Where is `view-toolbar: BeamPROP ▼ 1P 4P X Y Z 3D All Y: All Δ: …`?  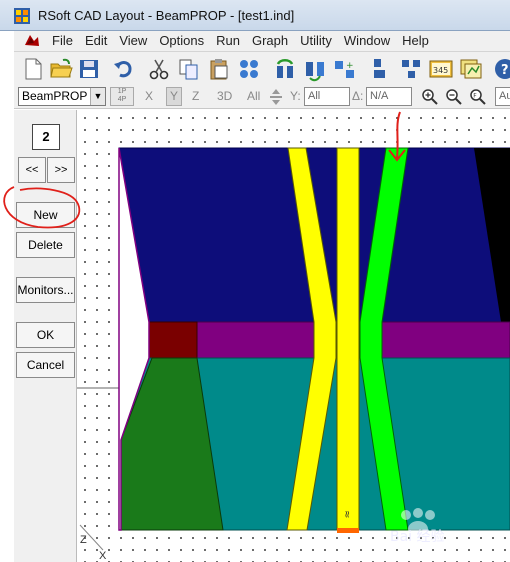 view-toolbar: BeamPROP ▼ 1P 4P X Y Z 3D All Y: All Δ: … is located at coordinates (262, 97).